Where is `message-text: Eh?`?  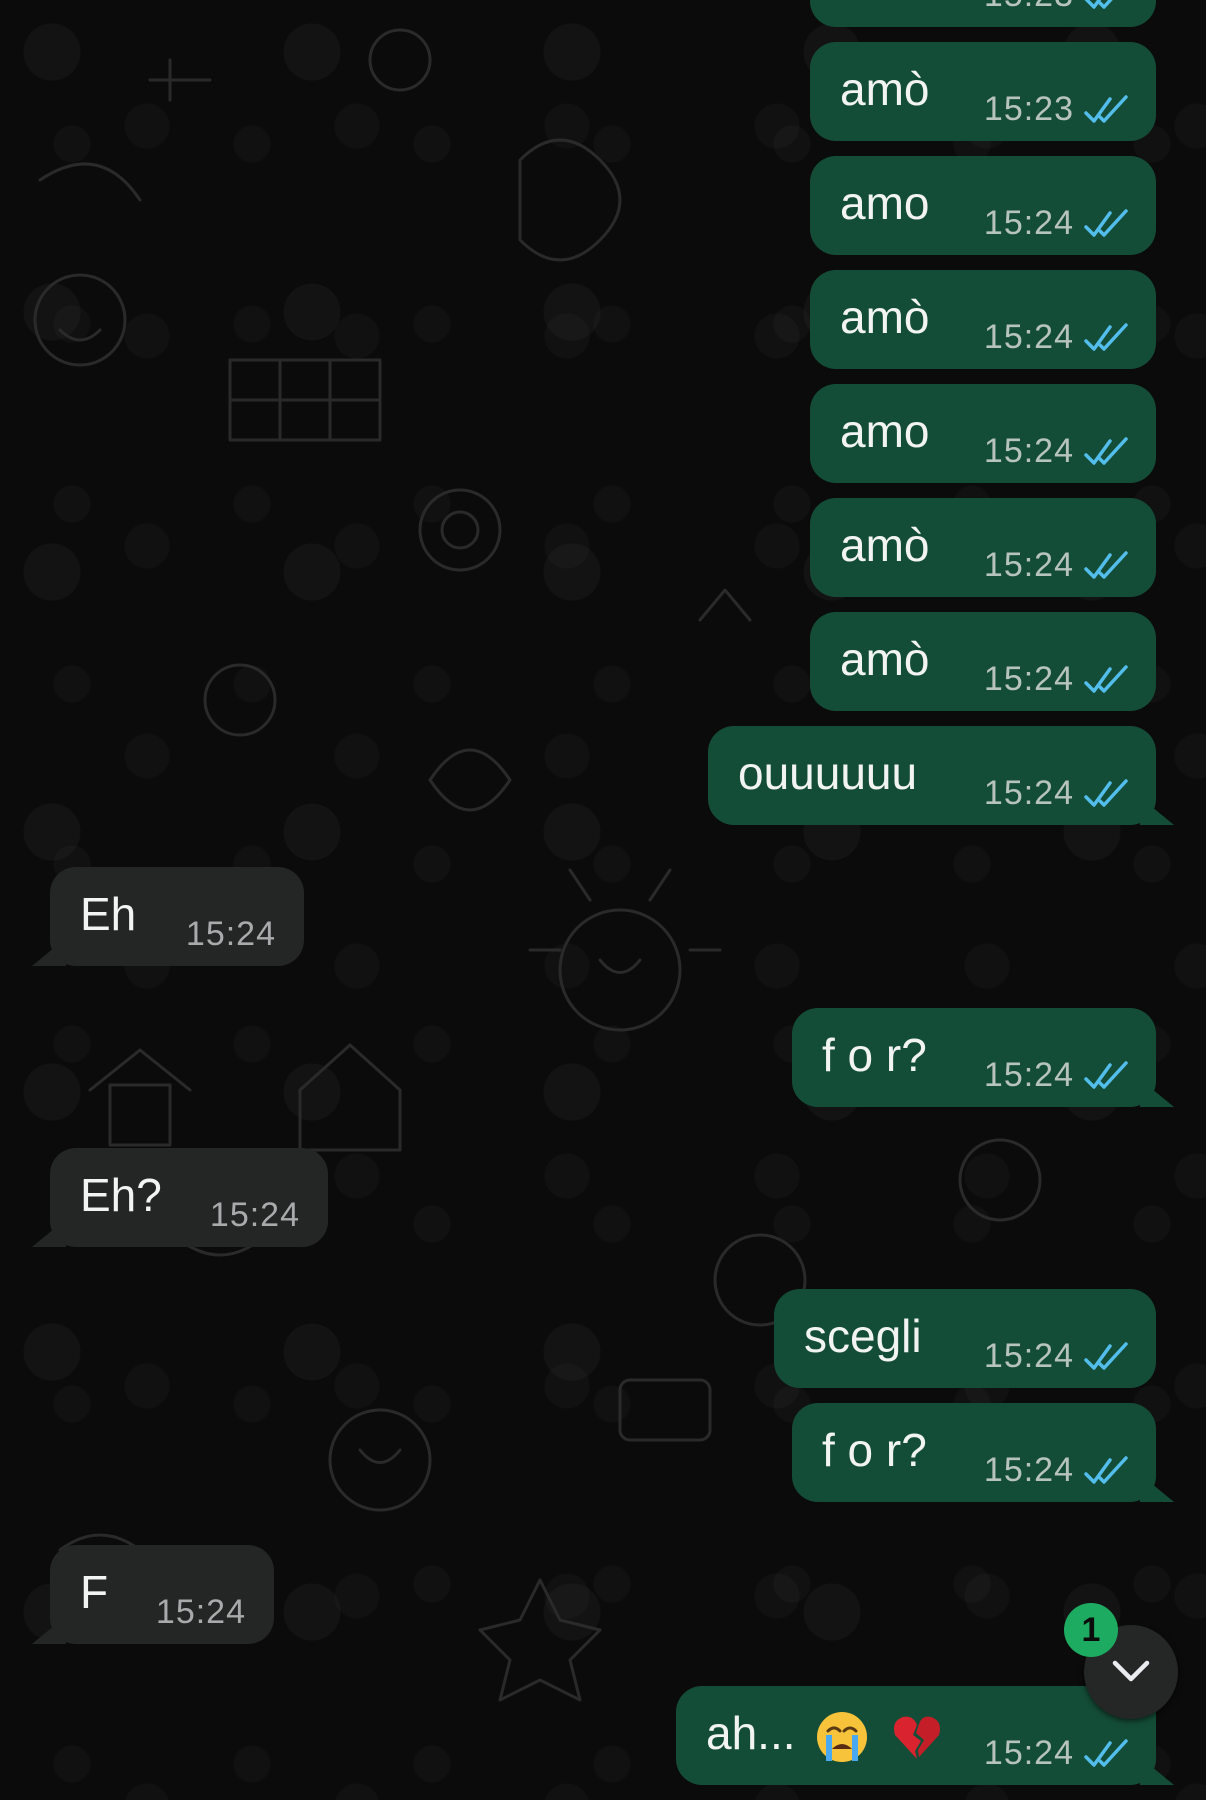 message-text: Eh? is located at coordinates (121, 1195).